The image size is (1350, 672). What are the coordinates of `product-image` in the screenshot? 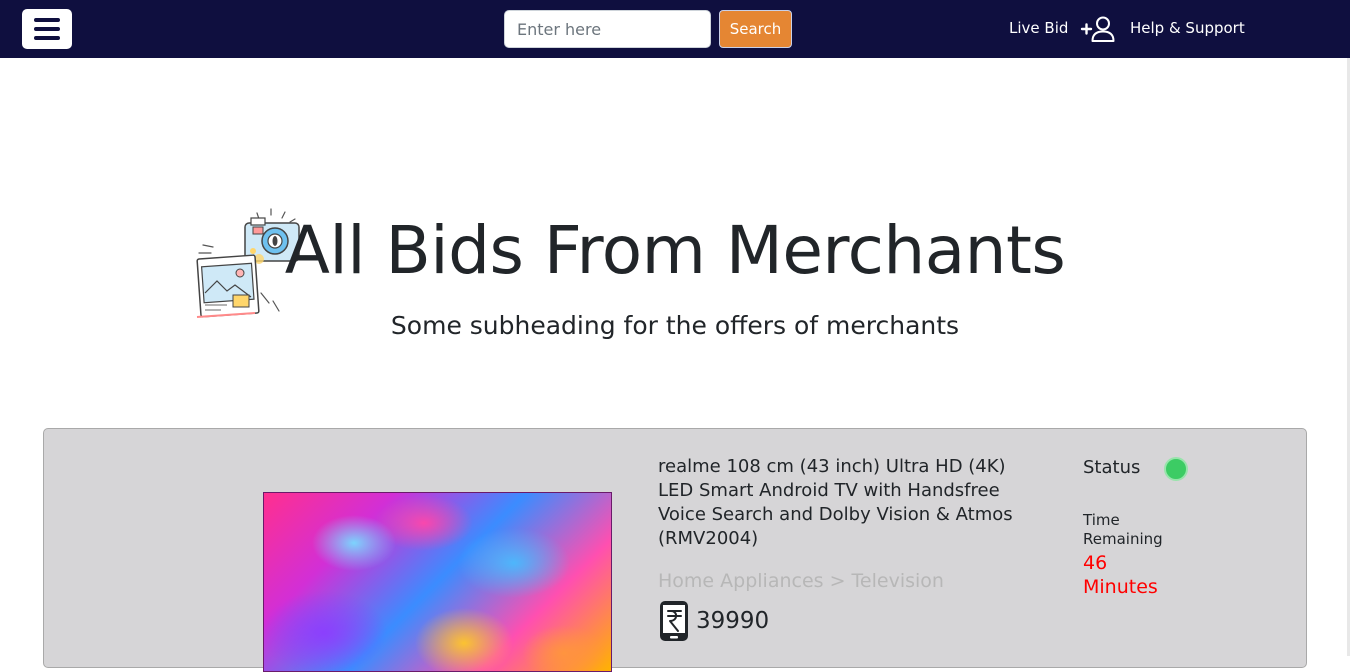 It's located at (437, 582).